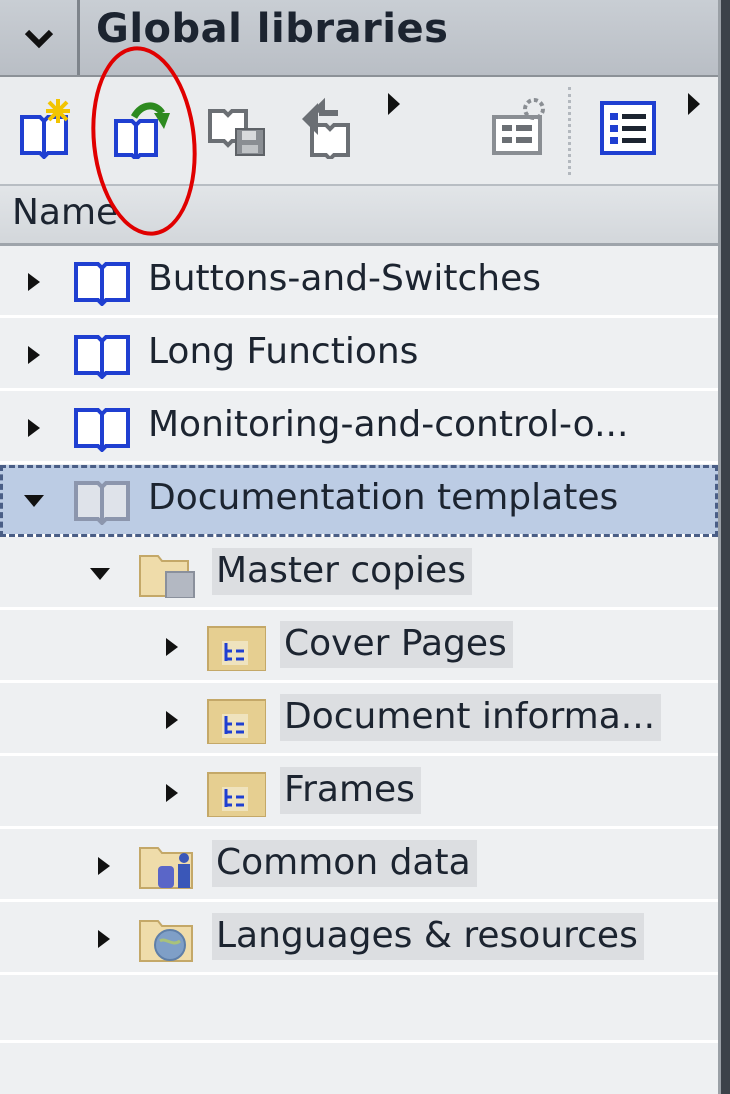  I want to click on library-view-button, so click(628, 127).